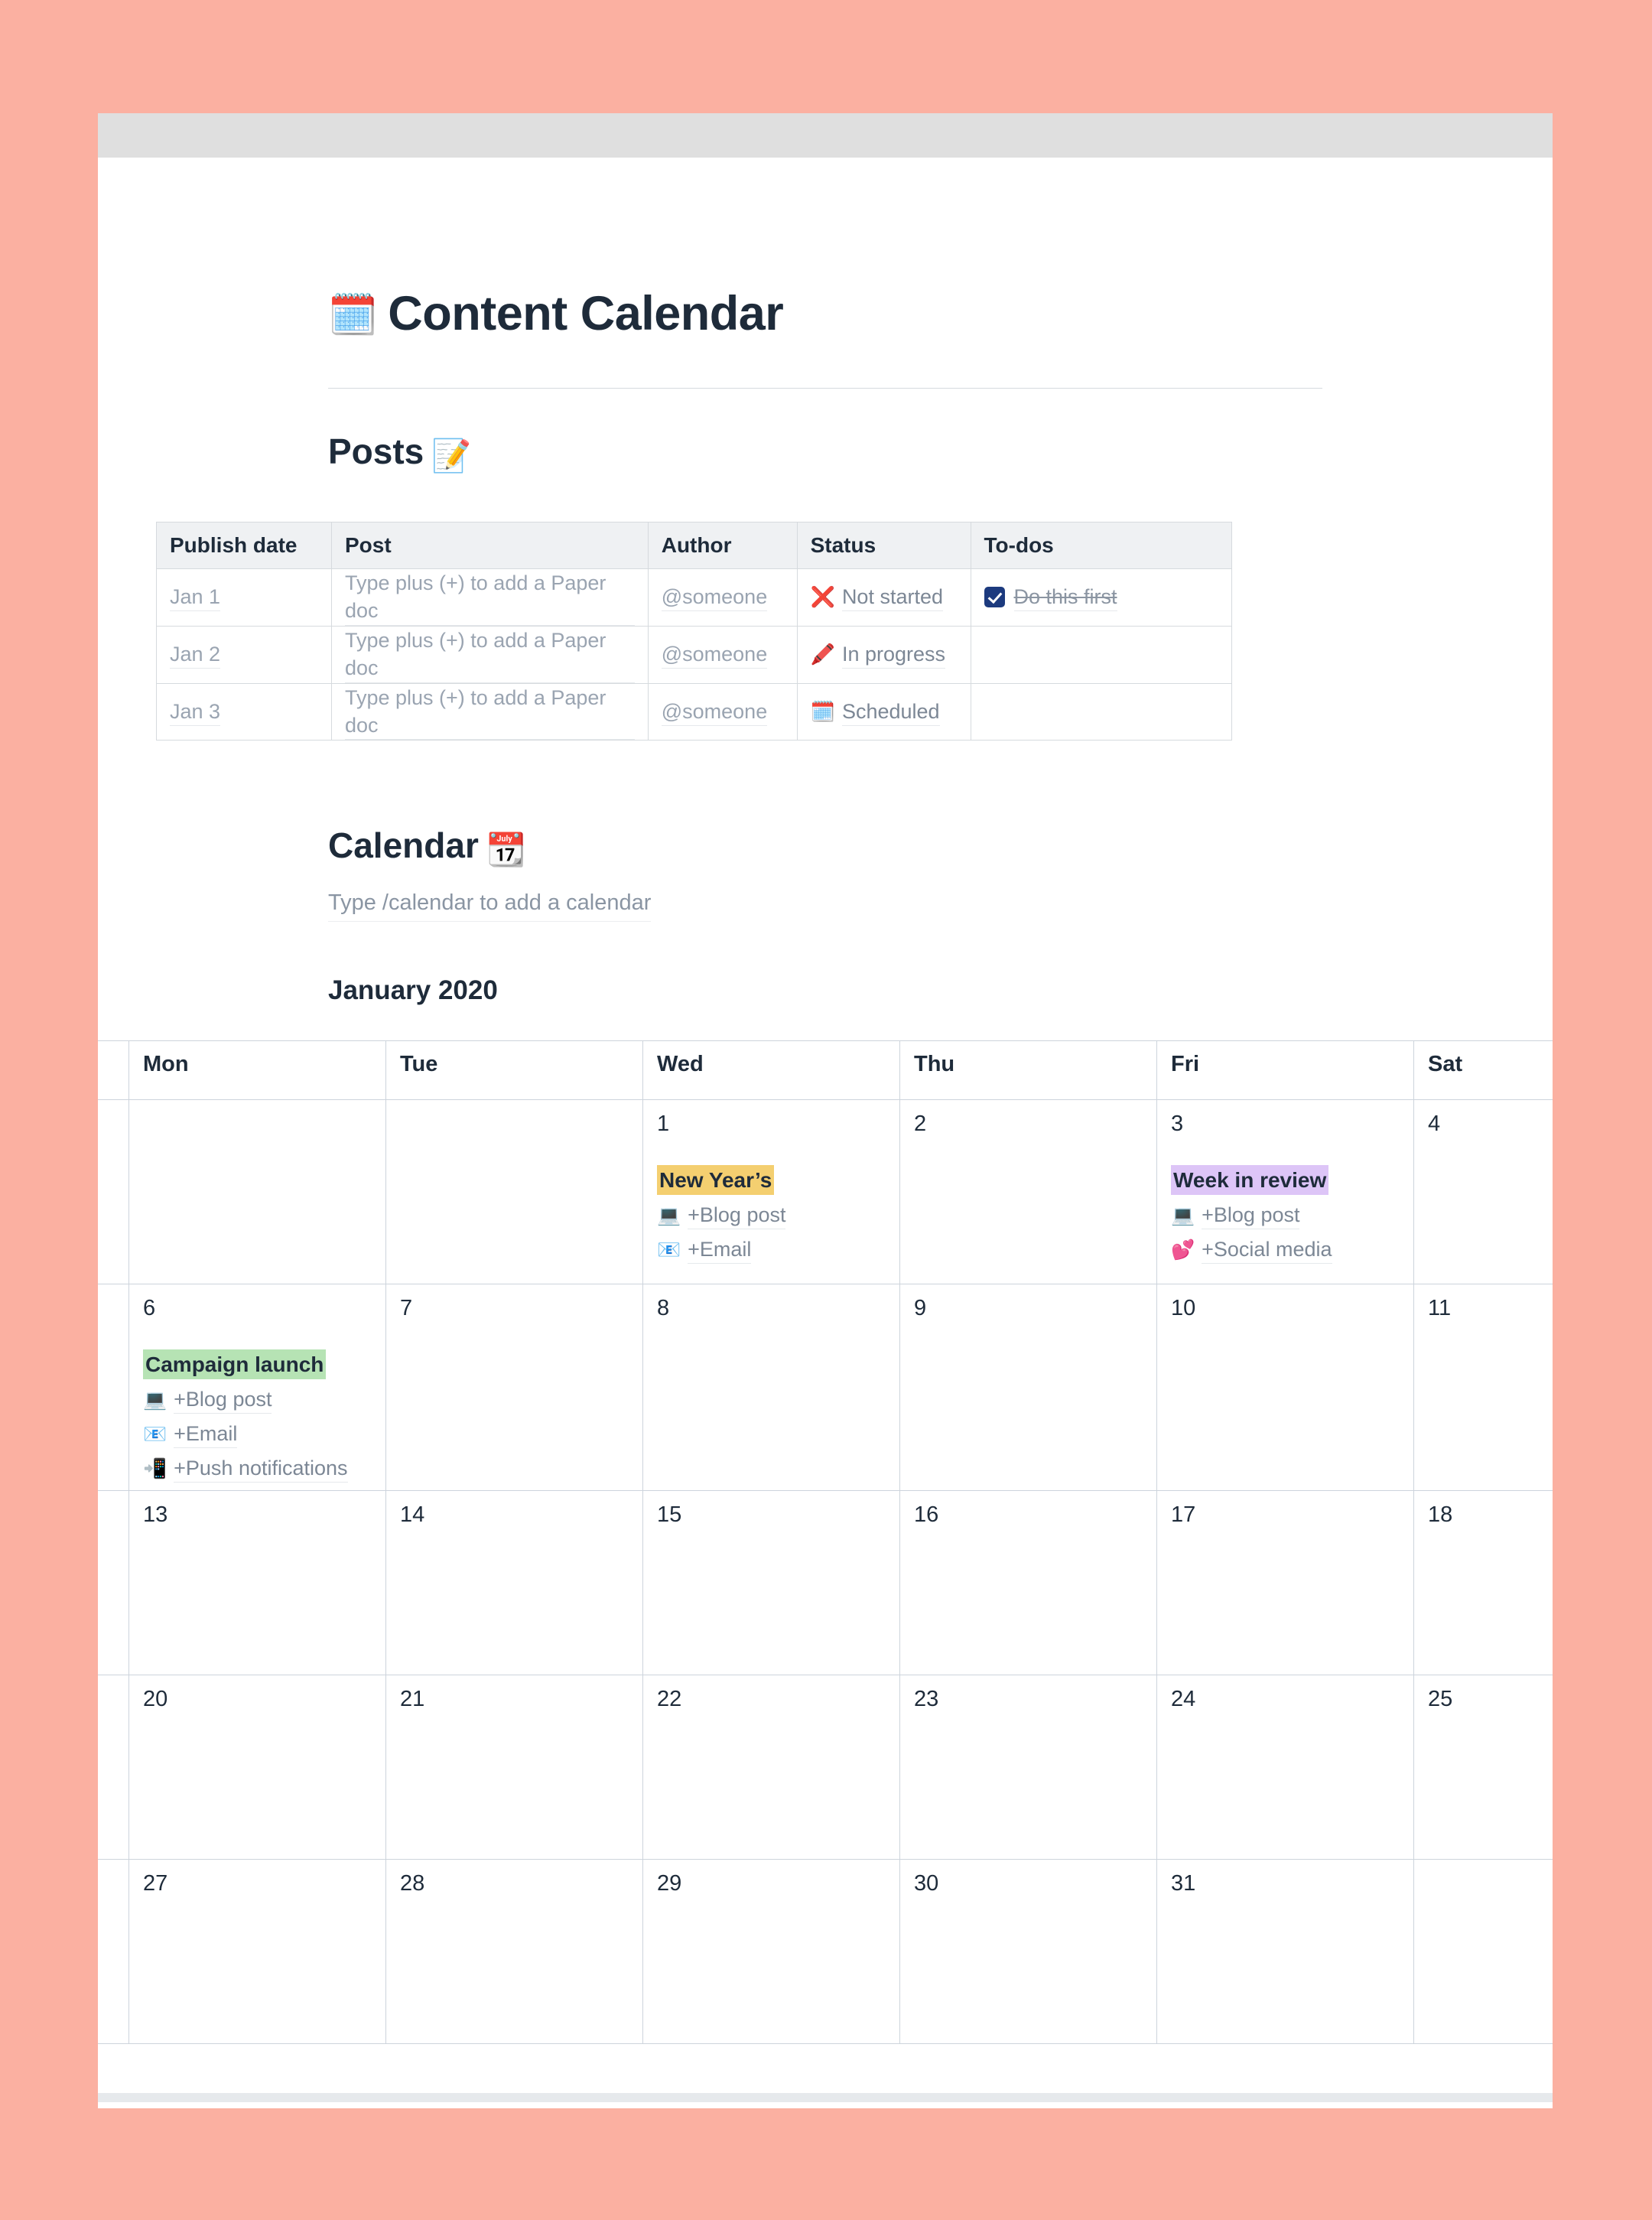  What do you see at coordinates (1028, 1952) in the screenshot?
I see `calendar-day-cell: 30` at bounding box center [1028, 1952].